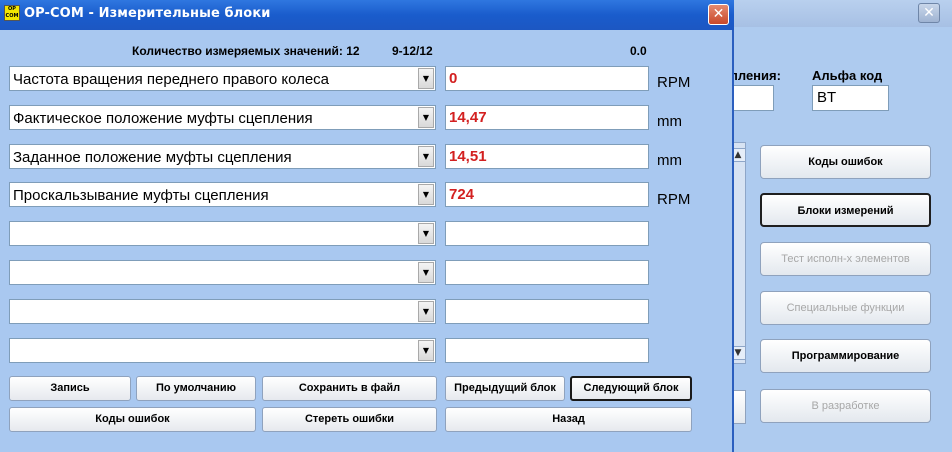  What do you see at coordinates (845, 162) in the screenshot?
I see `menu-error-codes-button: Коды ошибок` at bounding box center [845, 162].